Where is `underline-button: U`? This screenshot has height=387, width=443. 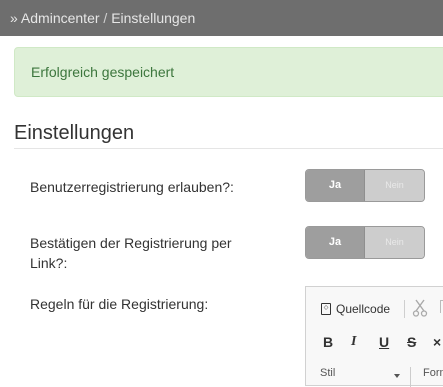 underline-button: U is located at coordinates (384, 342).